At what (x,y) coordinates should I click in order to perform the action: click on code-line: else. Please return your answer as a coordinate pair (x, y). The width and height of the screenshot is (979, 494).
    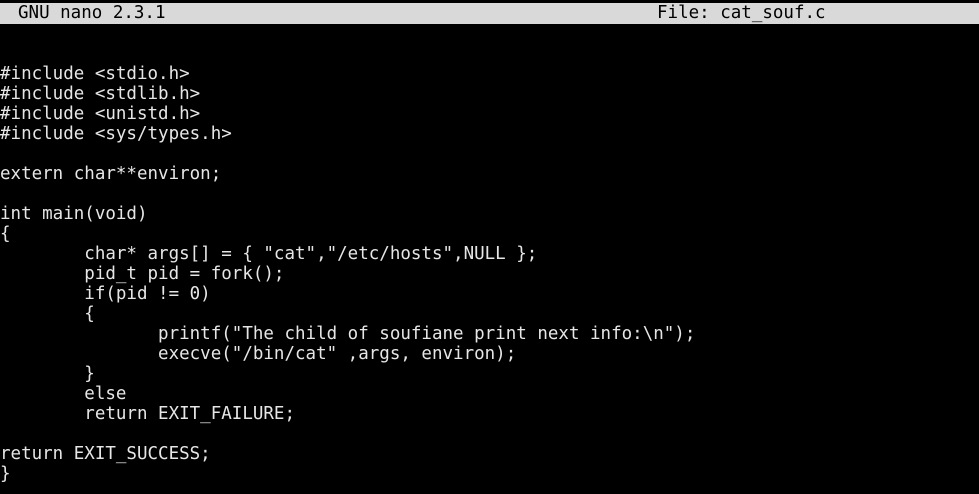
    Looking at the image, I should click on (63, 394).